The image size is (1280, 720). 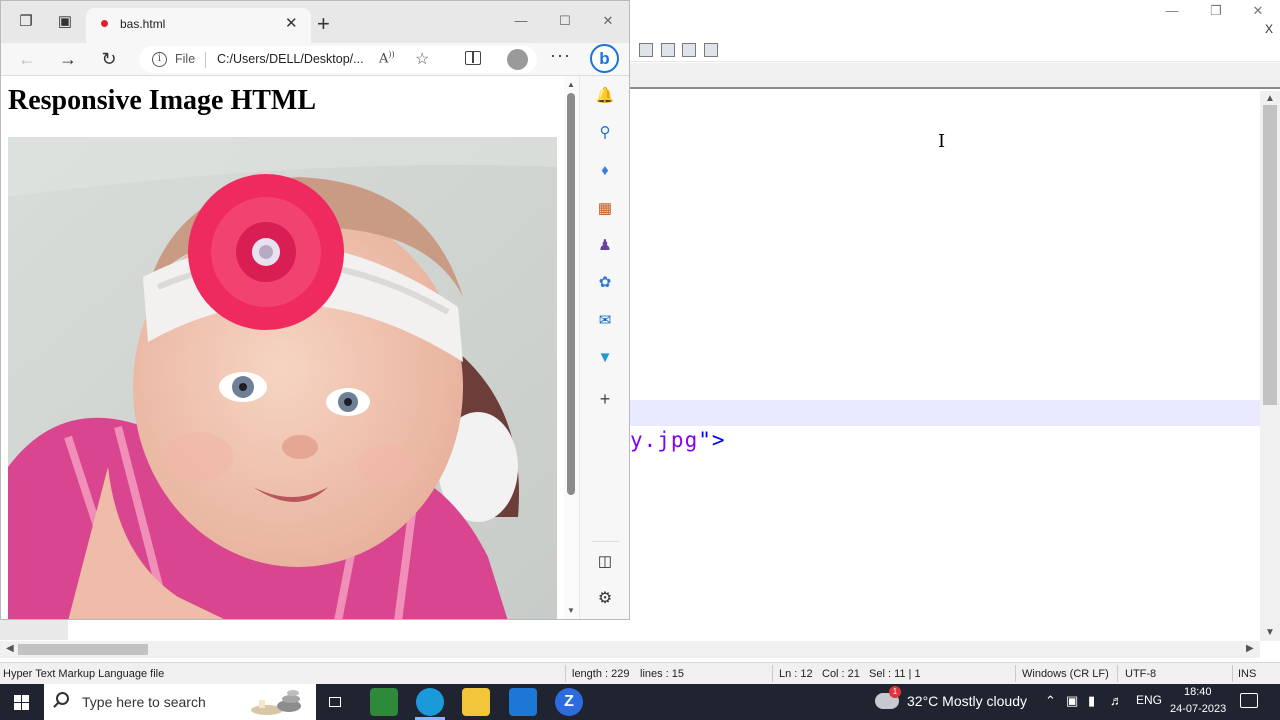 I want to click on tab-close-icon: ✕, so click(x=291, y=23).